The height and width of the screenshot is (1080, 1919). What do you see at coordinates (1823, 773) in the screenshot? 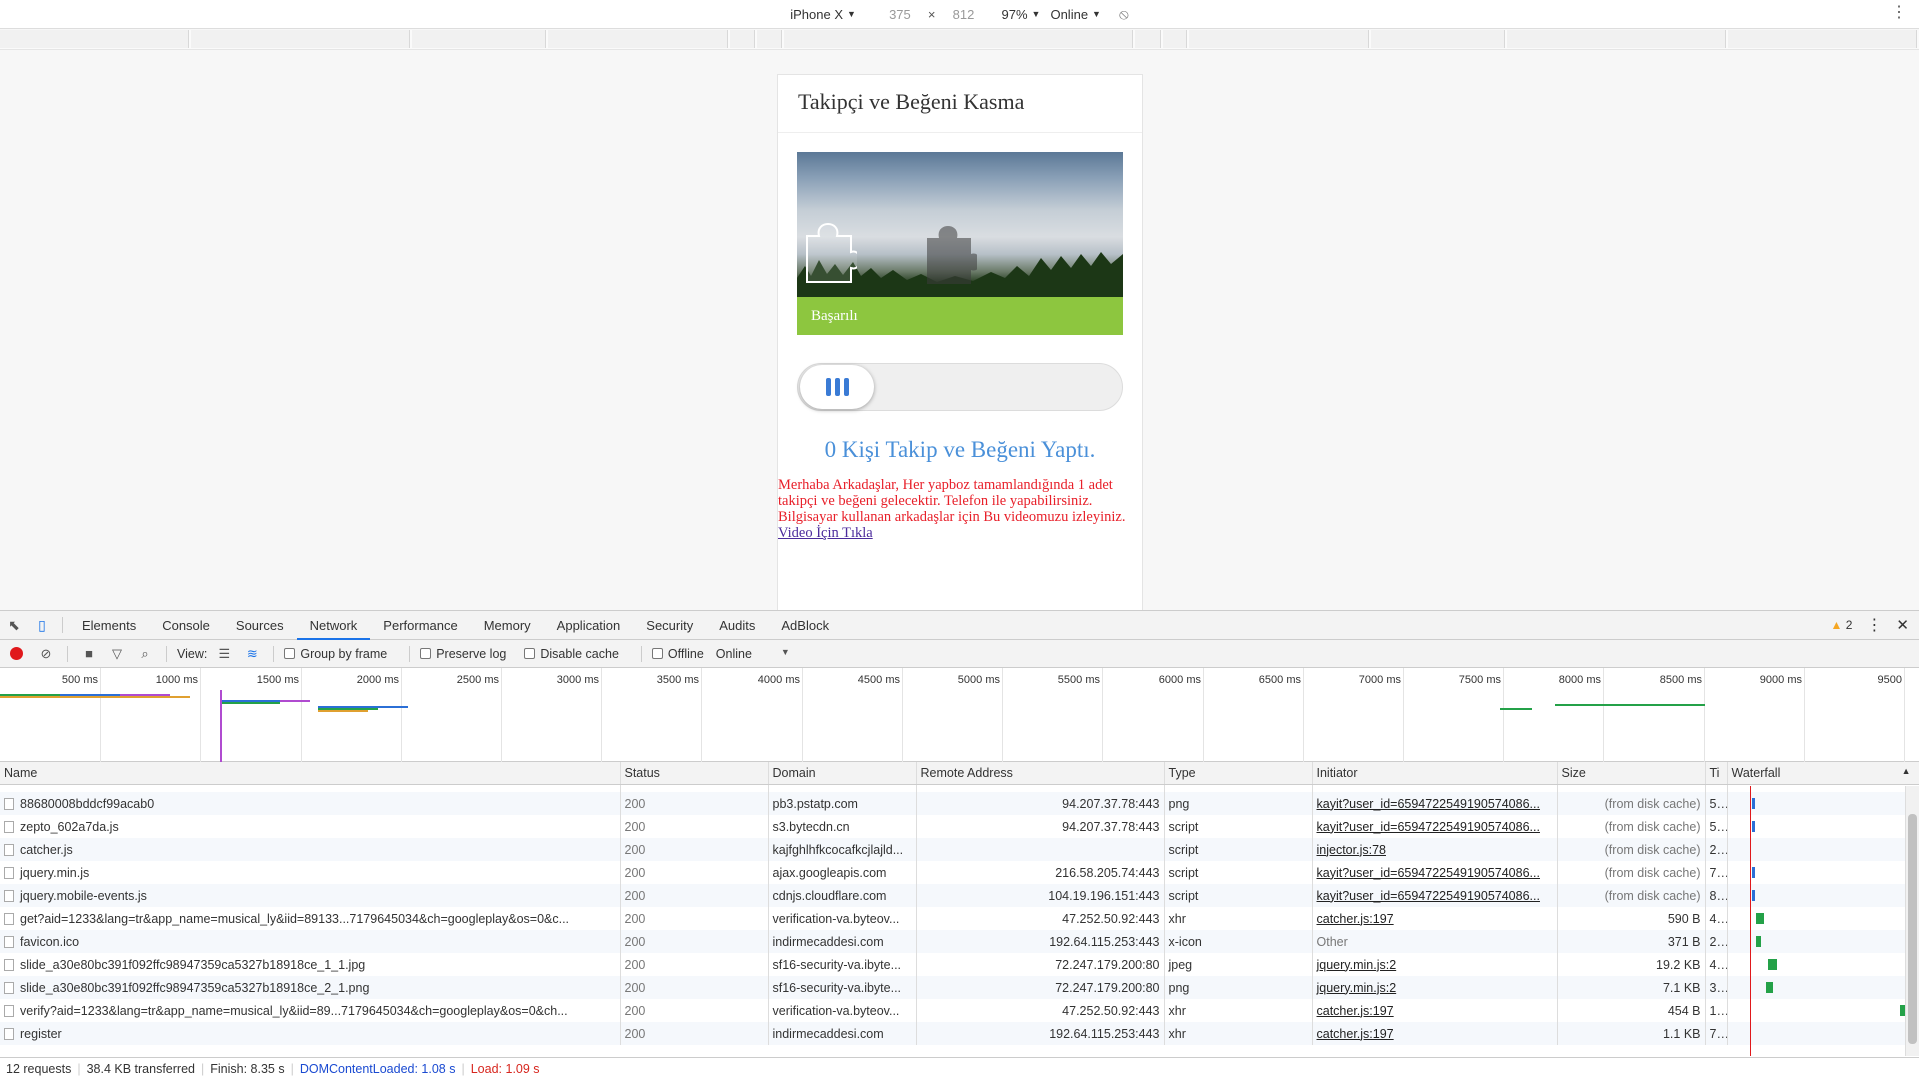
I see `col-waterfall: Waterfall ▲` at bounding box center [1823, 773].